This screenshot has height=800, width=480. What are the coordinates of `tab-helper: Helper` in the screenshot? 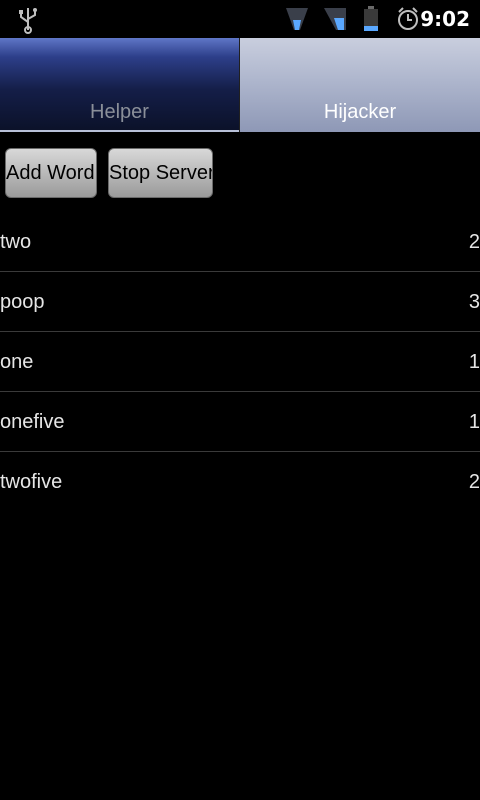 It's located at (120, 85).